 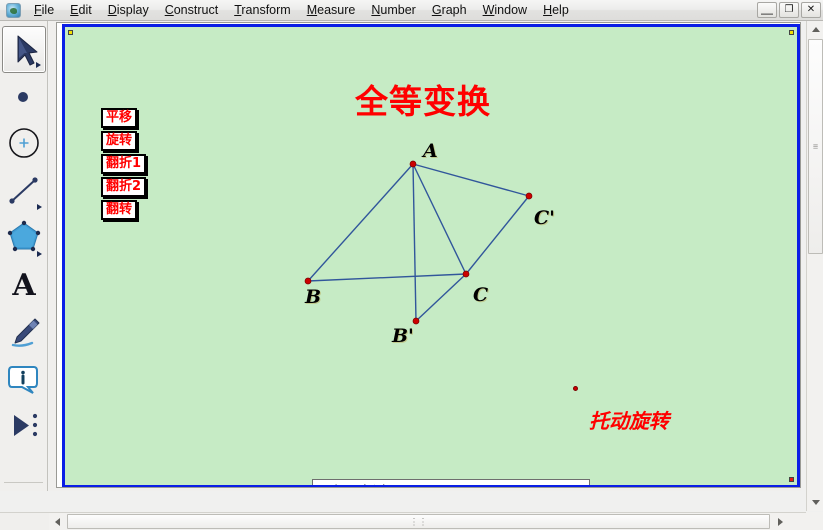 I want to click on scroll-left-icon, so click(x=57, y=521).